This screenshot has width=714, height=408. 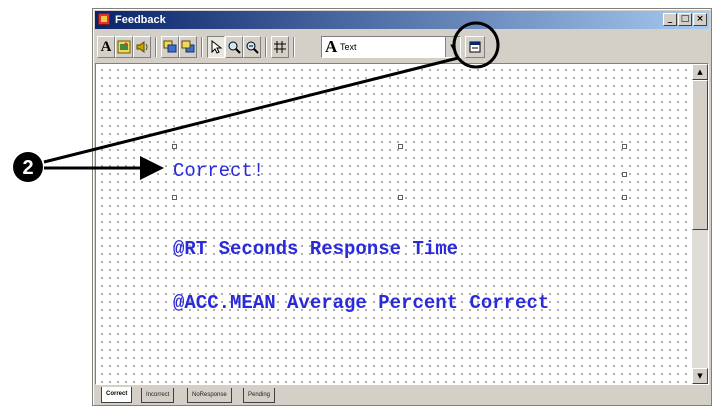 I want to click on tab-noresponse: NoResponse, so click(x=209, y=395).